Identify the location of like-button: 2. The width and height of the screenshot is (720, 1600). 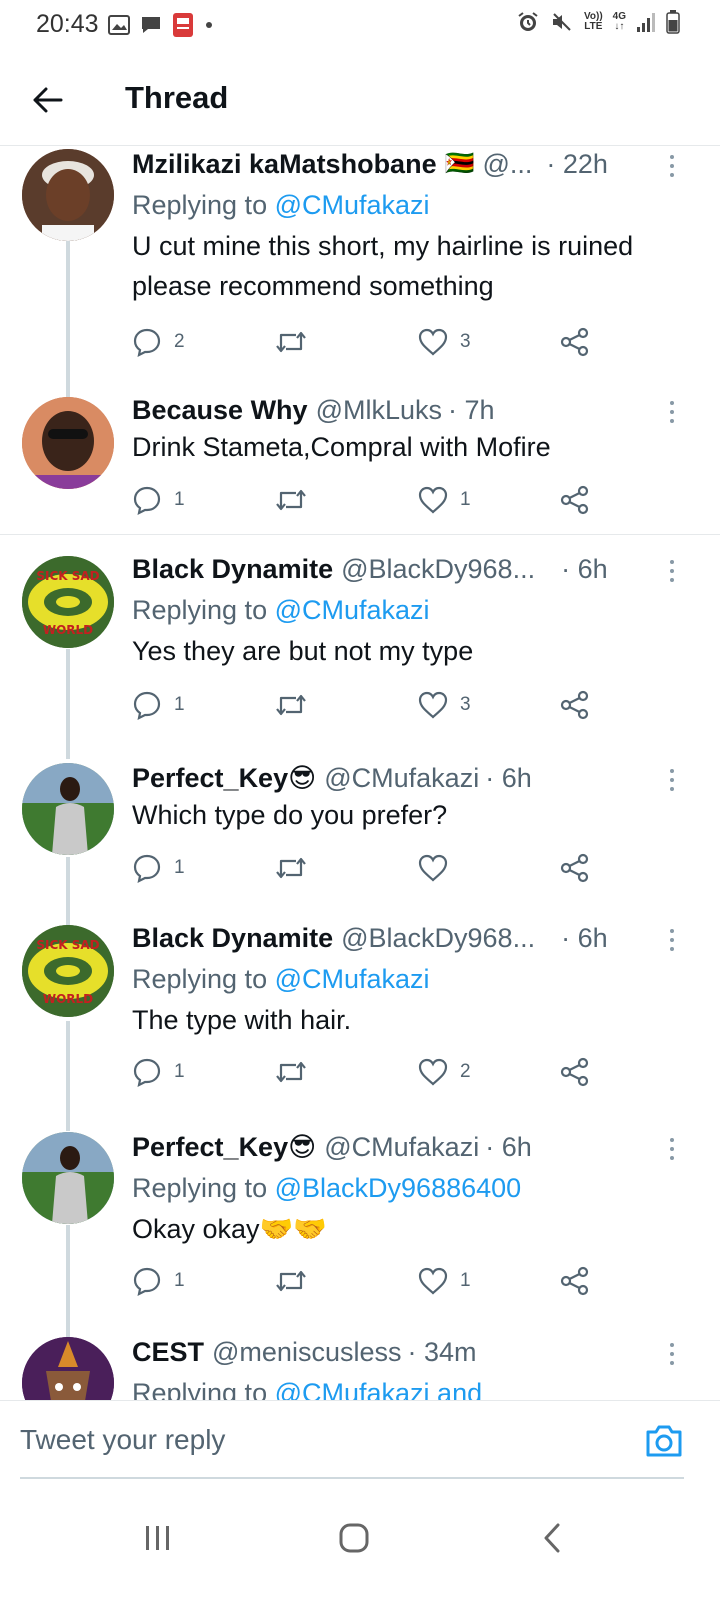
(444, 1072).